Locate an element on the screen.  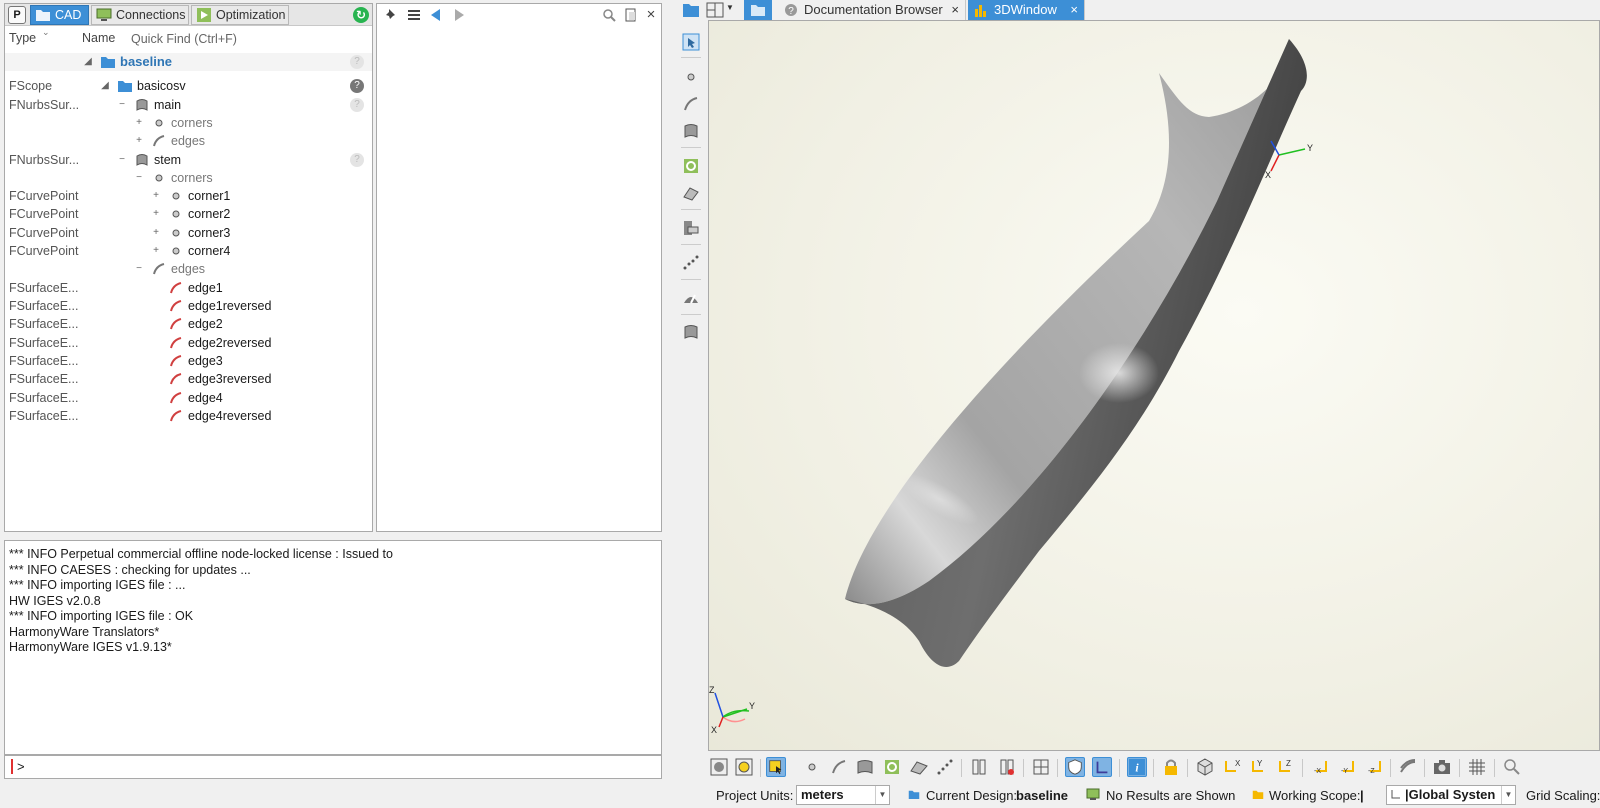
collapse-arrow-icon: ◢ is located at coordinates (88, 62).